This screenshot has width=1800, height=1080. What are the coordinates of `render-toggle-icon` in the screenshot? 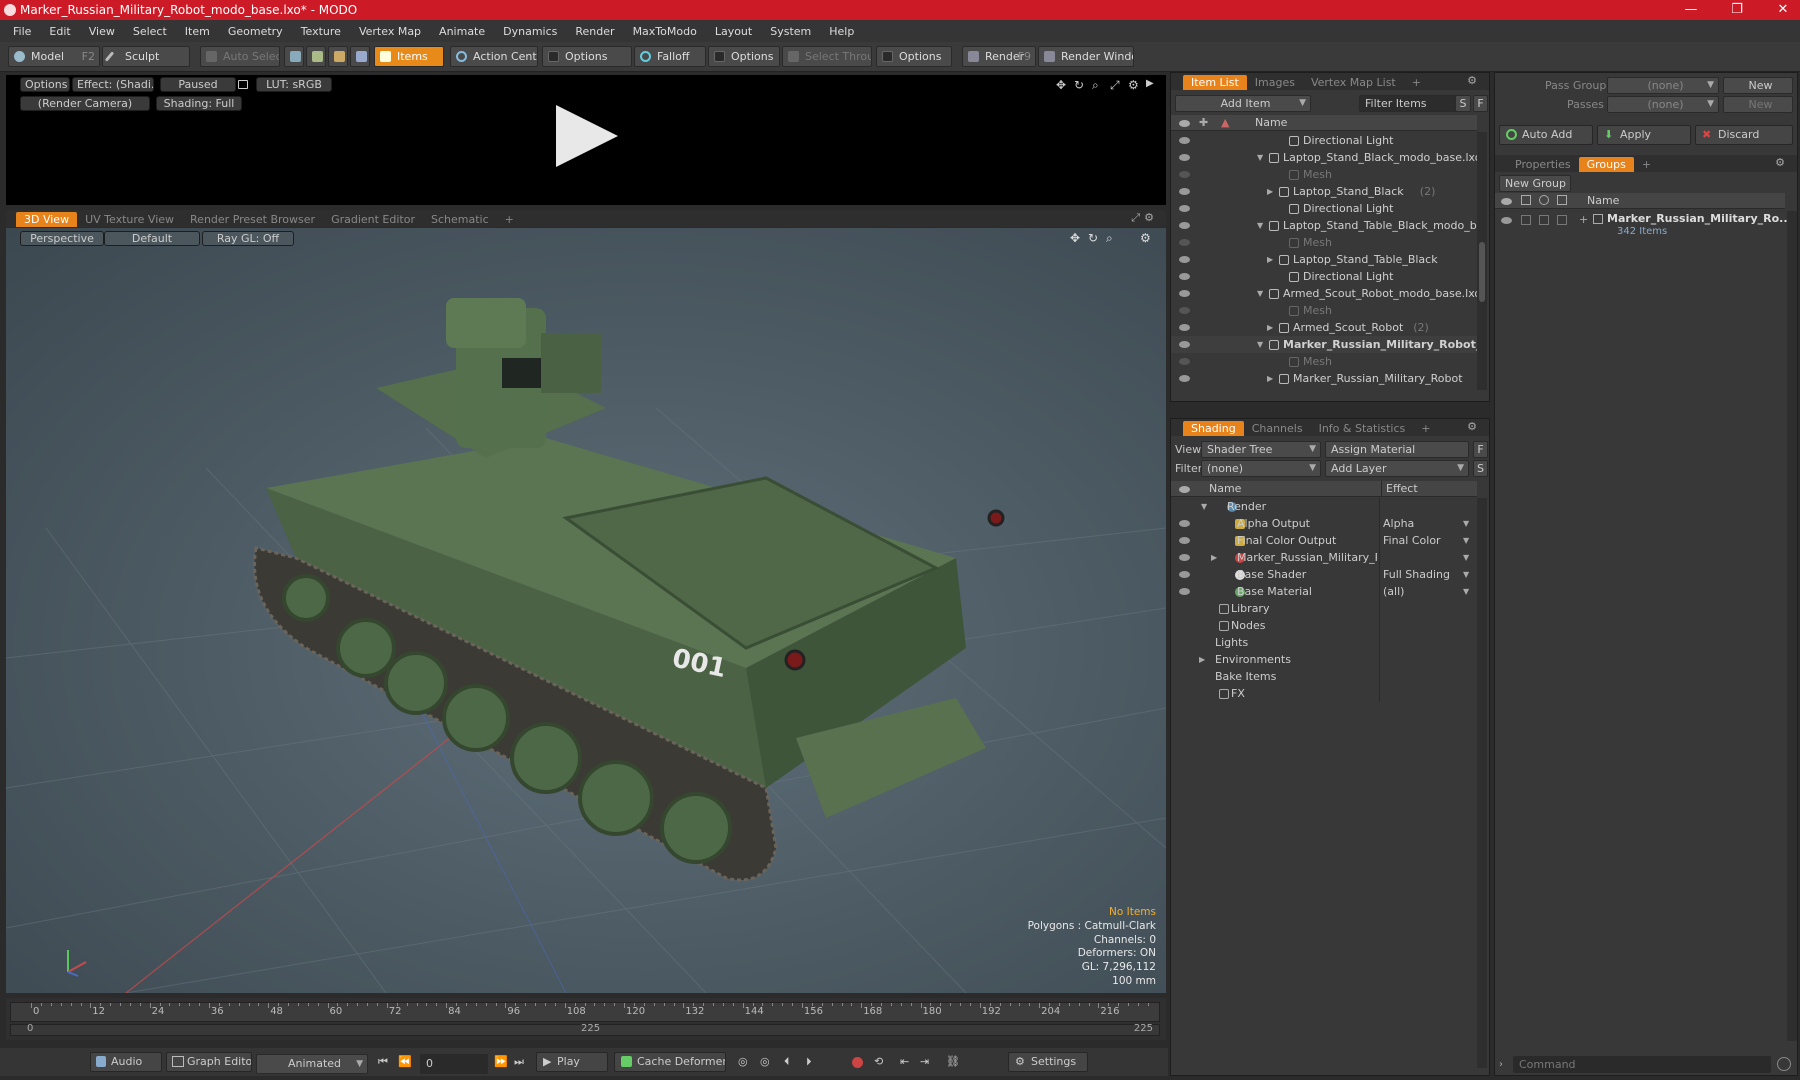 It's located at (1526, 220).